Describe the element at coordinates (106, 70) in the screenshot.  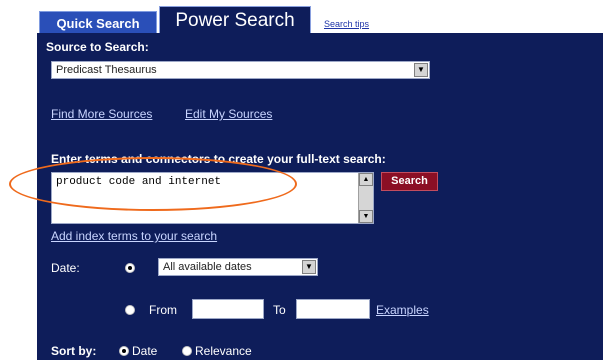
I see `source-select-value: Predicast Thesaurus` at that location.